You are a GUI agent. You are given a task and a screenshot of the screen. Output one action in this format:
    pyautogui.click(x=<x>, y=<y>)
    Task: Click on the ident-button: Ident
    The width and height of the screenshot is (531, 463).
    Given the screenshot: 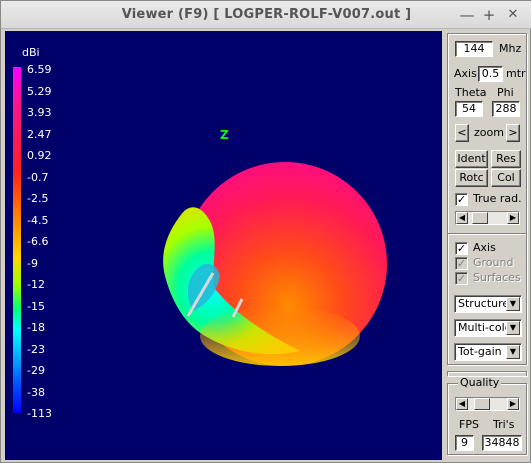 What is the action you would take?
    pyautogui.click(x=471, y=159)
    